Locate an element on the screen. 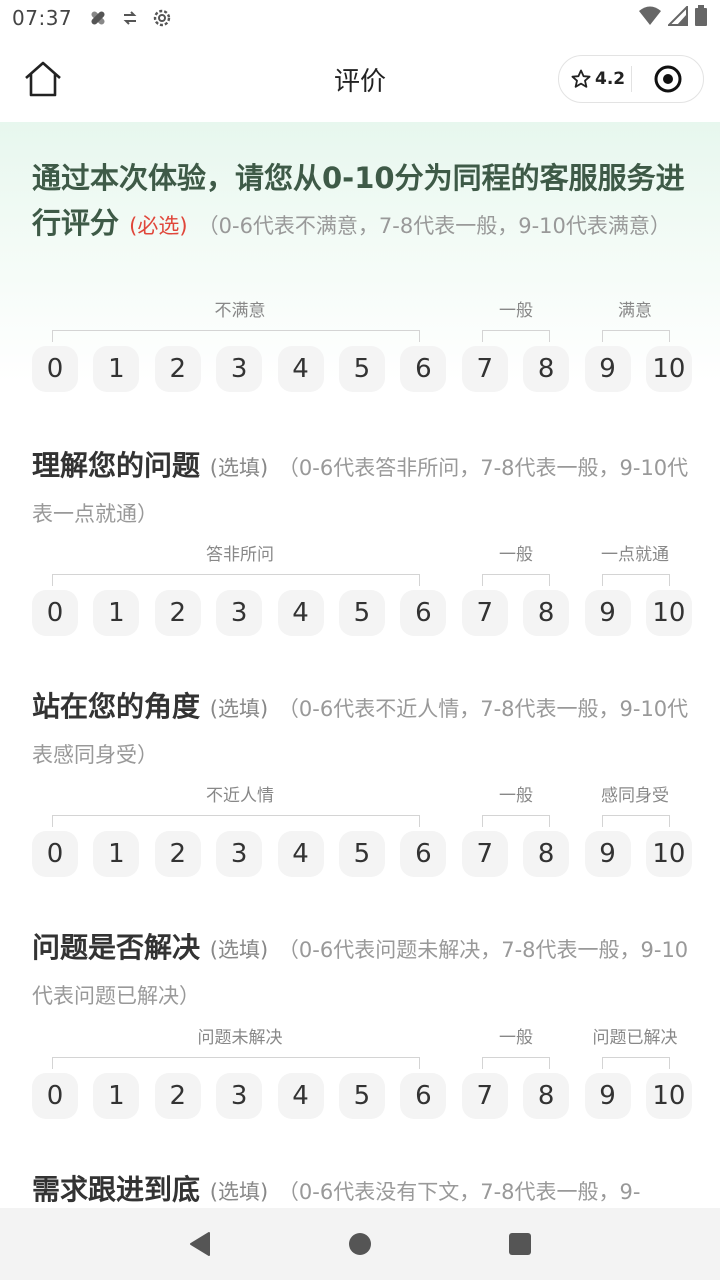 This screenshot has width=720, height=1280. back-button is located at coordinates (200, 1244).